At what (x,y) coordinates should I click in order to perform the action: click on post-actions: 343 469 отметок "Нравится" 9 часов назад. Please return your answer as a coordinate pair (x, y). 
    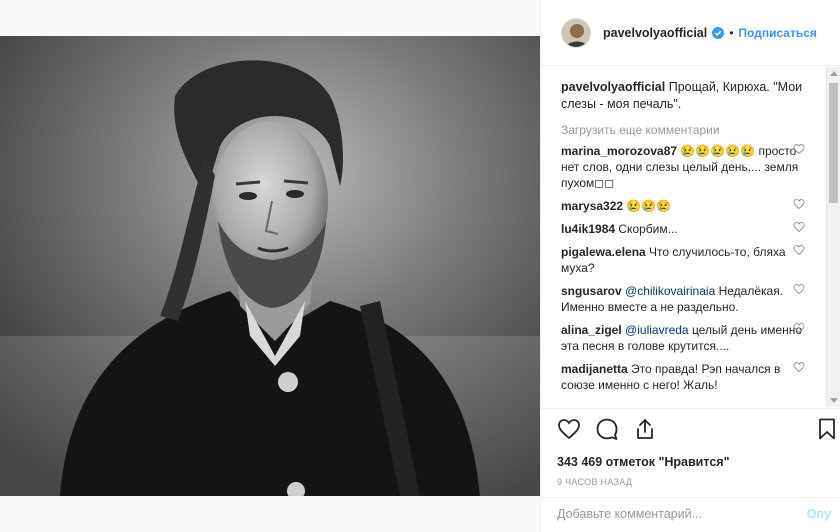
    Looking at the image, I should click on (690, 453).